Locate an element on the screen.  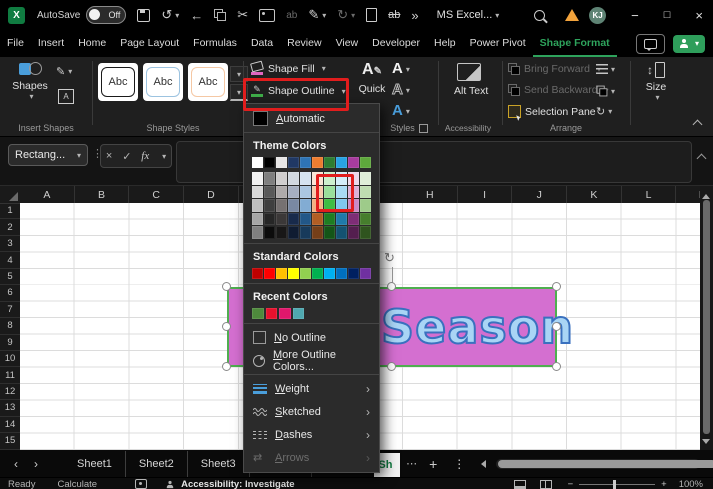
status-calculate: Calculate is located at coordinates (77, 484).